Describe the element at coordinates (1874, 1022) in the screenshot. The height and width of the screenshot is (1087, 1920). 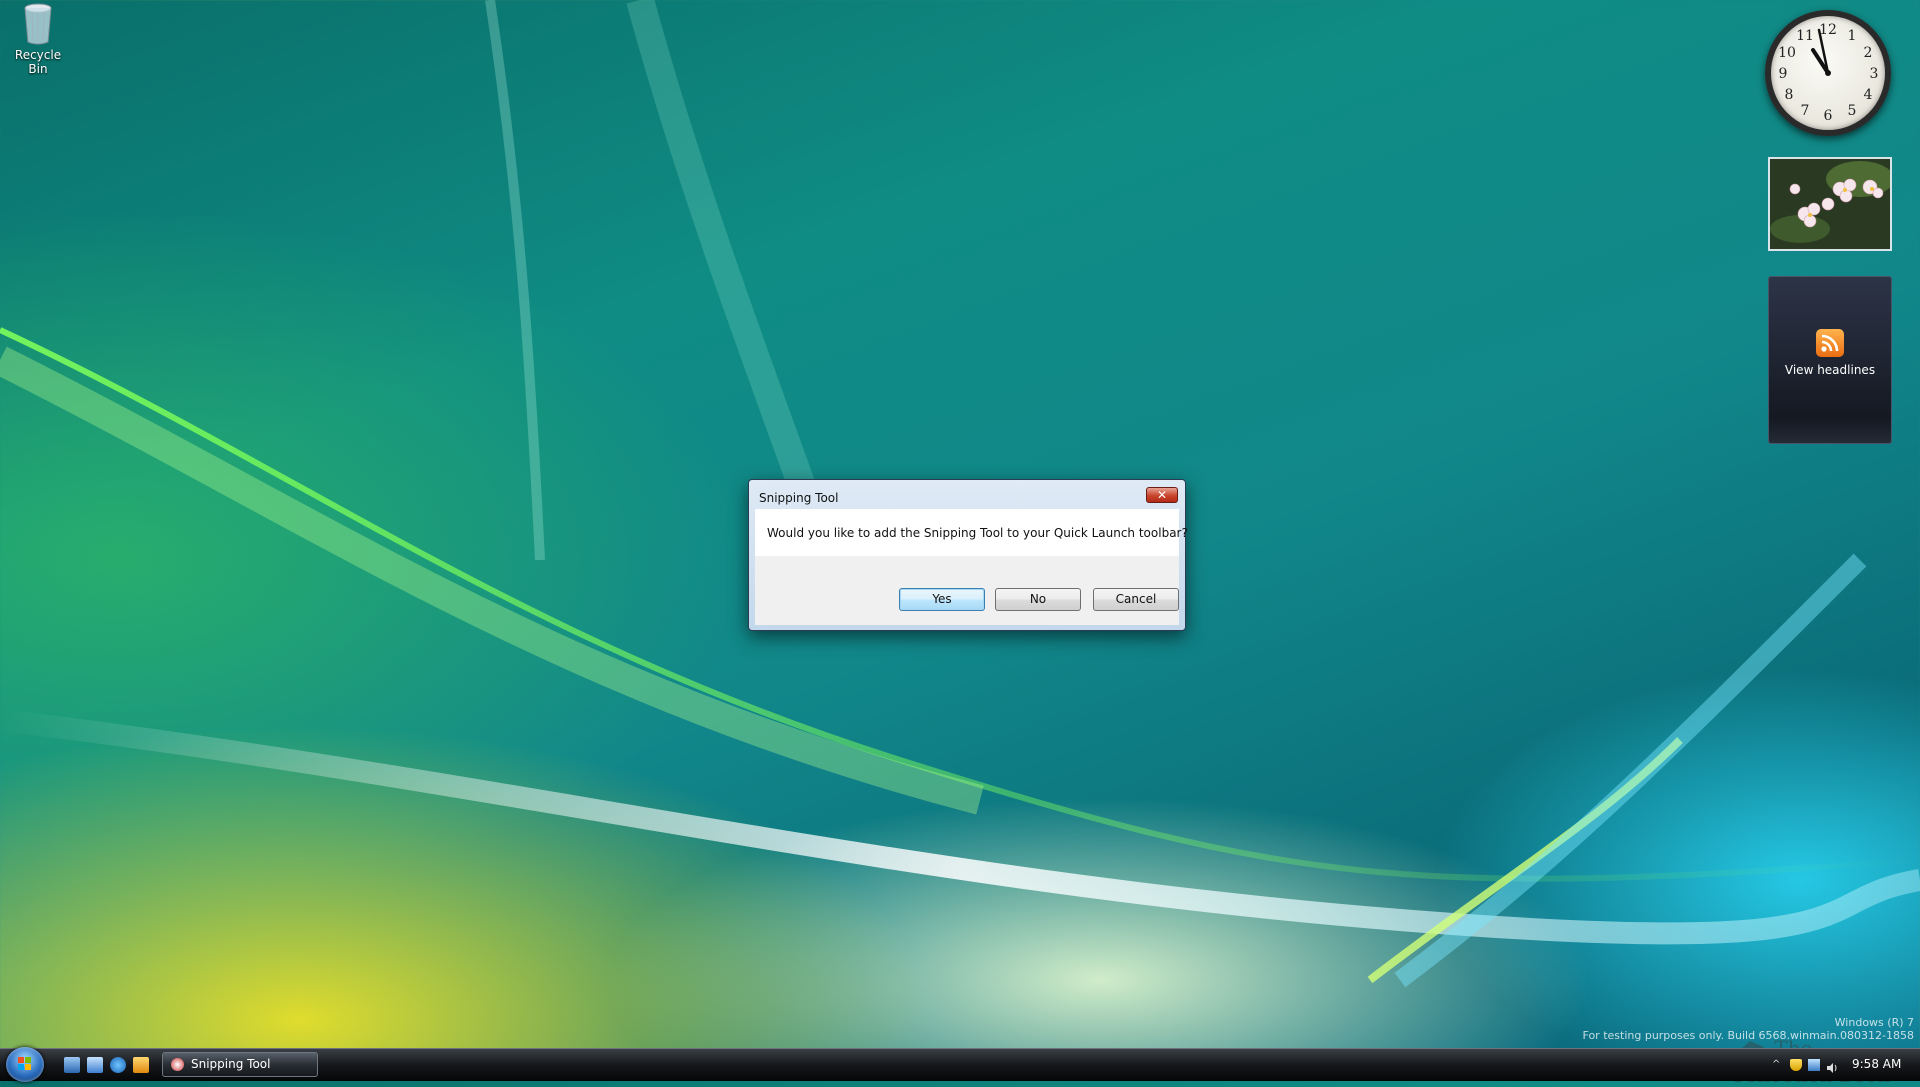
I see `watermark-line1: Windows (R) 7` at that location.